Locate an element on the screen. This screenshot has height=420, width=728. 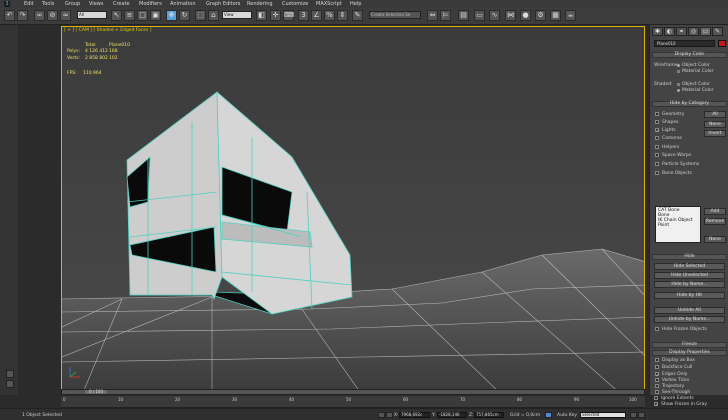
rendered-frame-window-icon: ▦ is located at coordinates (555, 15).